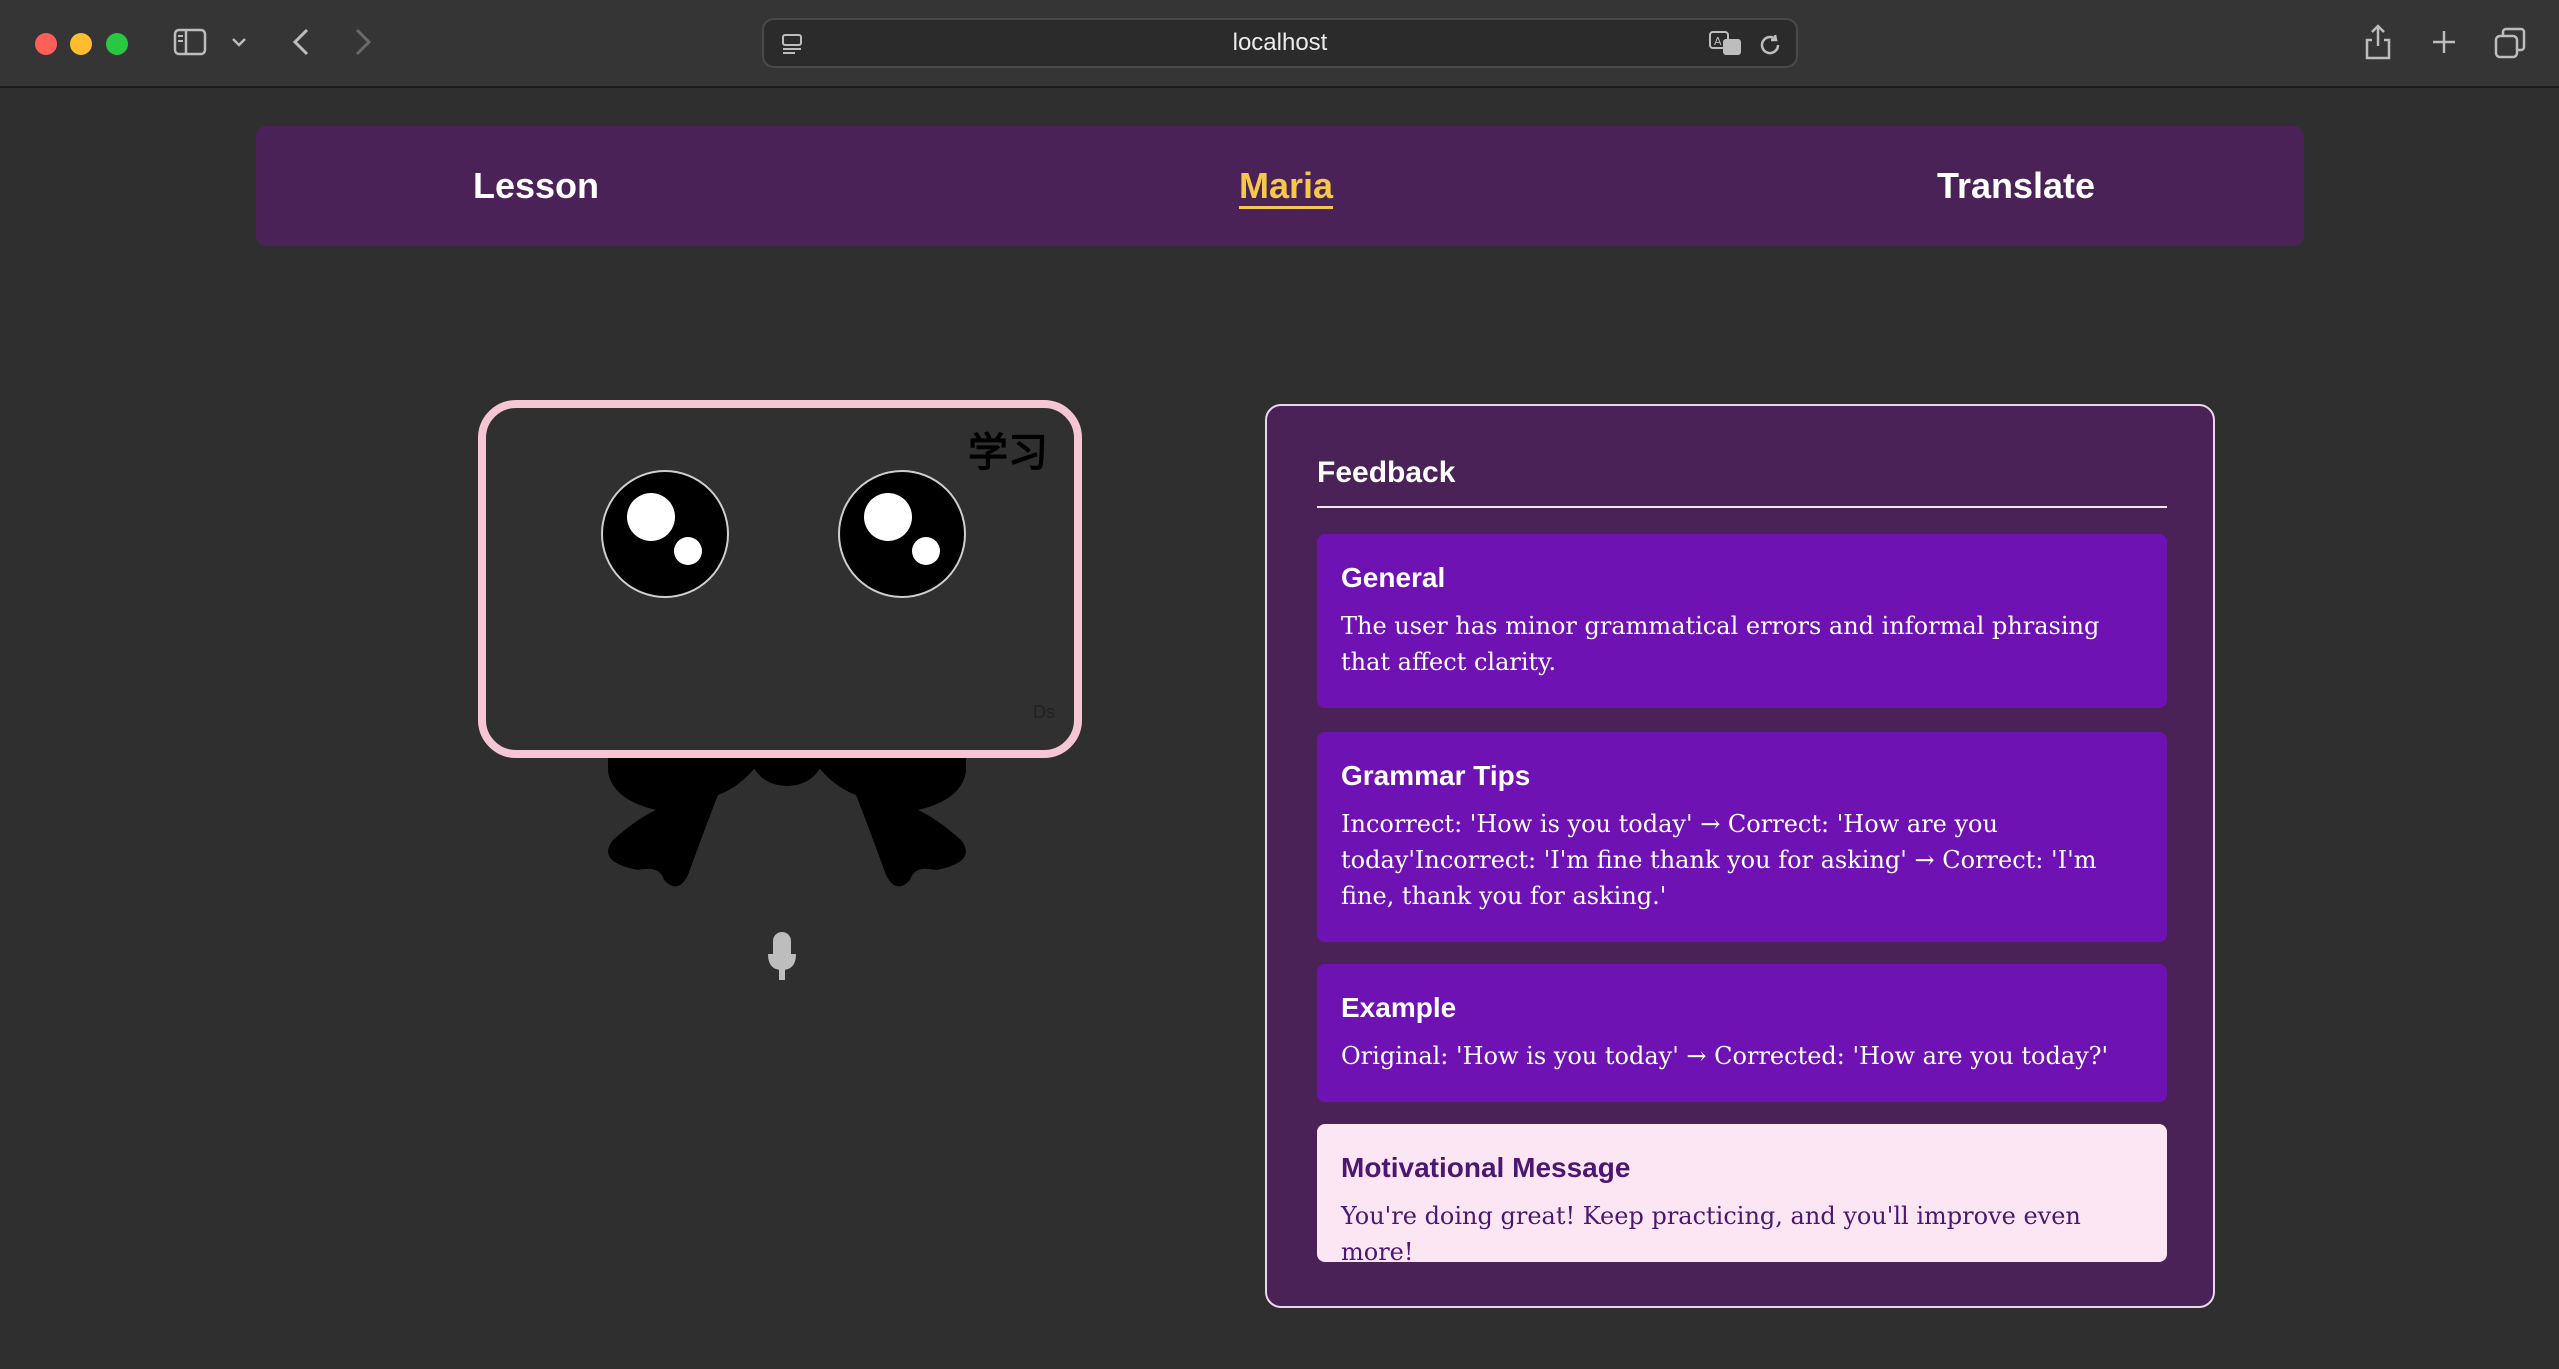  Describe the element at coordinates (1742, 507) in the screenshot. I see `feedback-divider` at that location.